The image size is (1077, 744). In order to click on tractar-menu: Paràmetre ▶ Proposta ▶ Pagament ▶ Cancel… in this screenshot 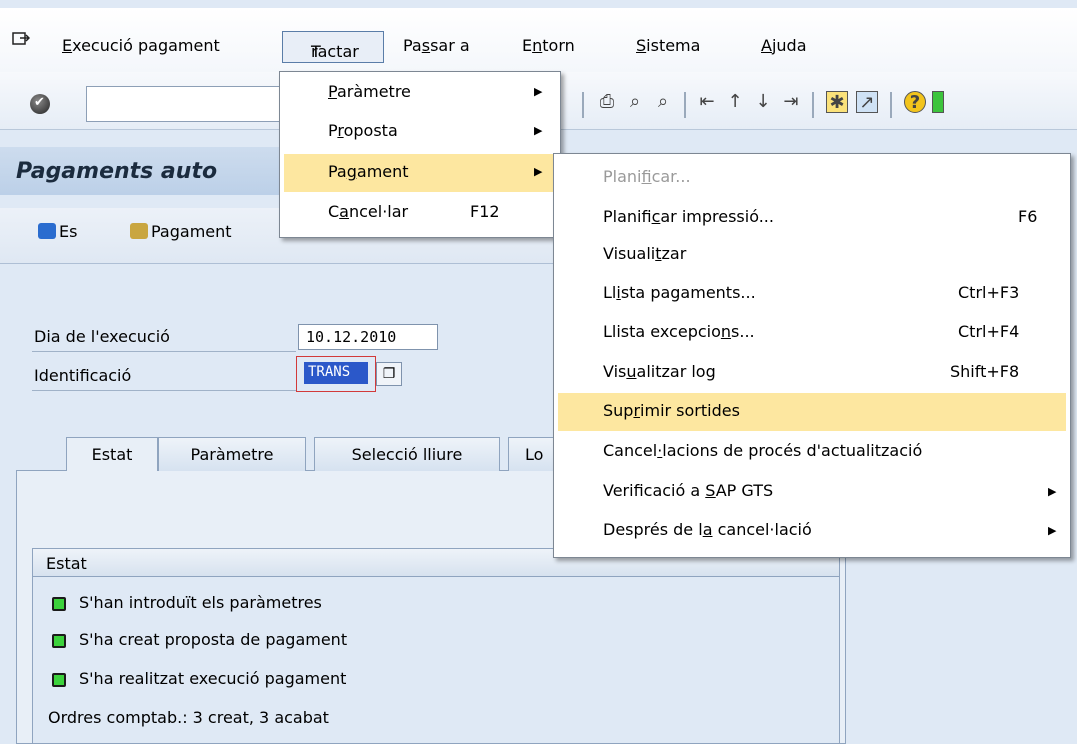, I will do `click(420, 154)`.